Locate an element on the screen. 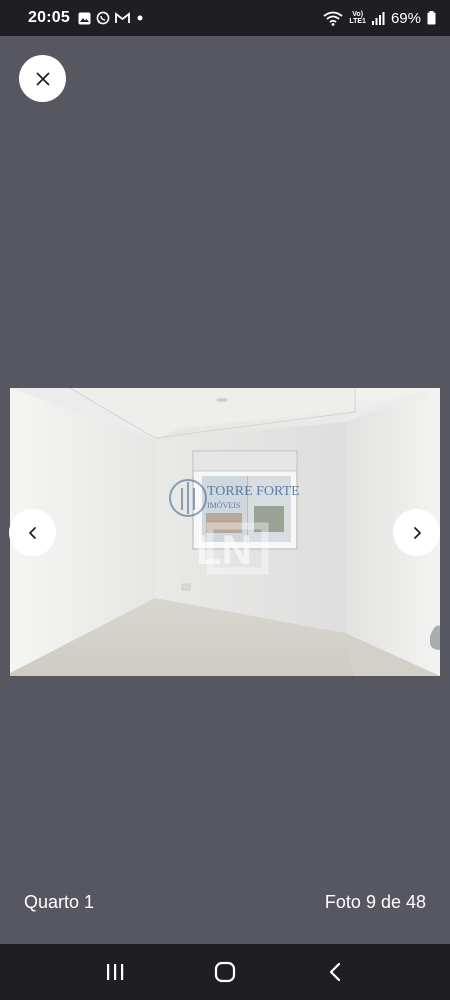 Image resolution: width=450 pixels, height=1000 pixels. photo-room-label: Quarto 1 is located at coordinates (59, 902).